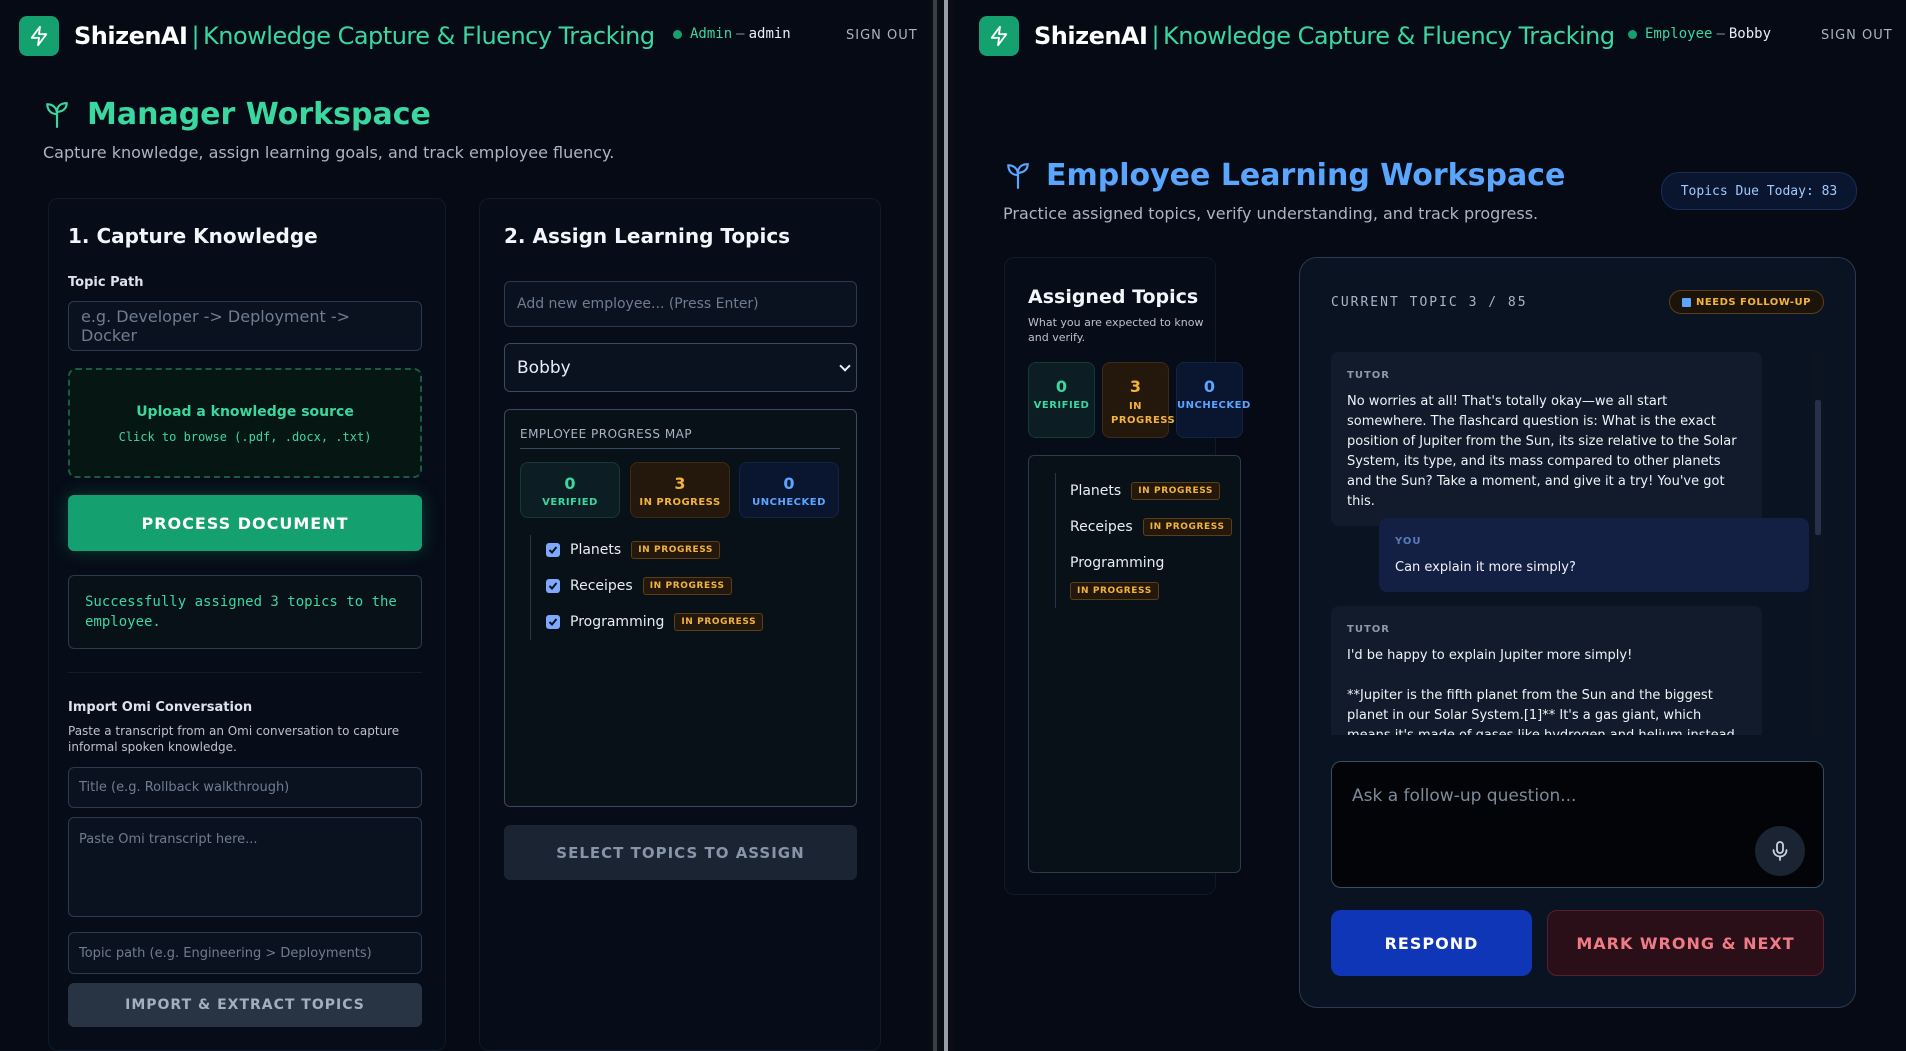 Image resolution: width=1906 pixels, height=1051 pixels. I want to click on upload-title: Upload a knowledge source, so click(245, 412).